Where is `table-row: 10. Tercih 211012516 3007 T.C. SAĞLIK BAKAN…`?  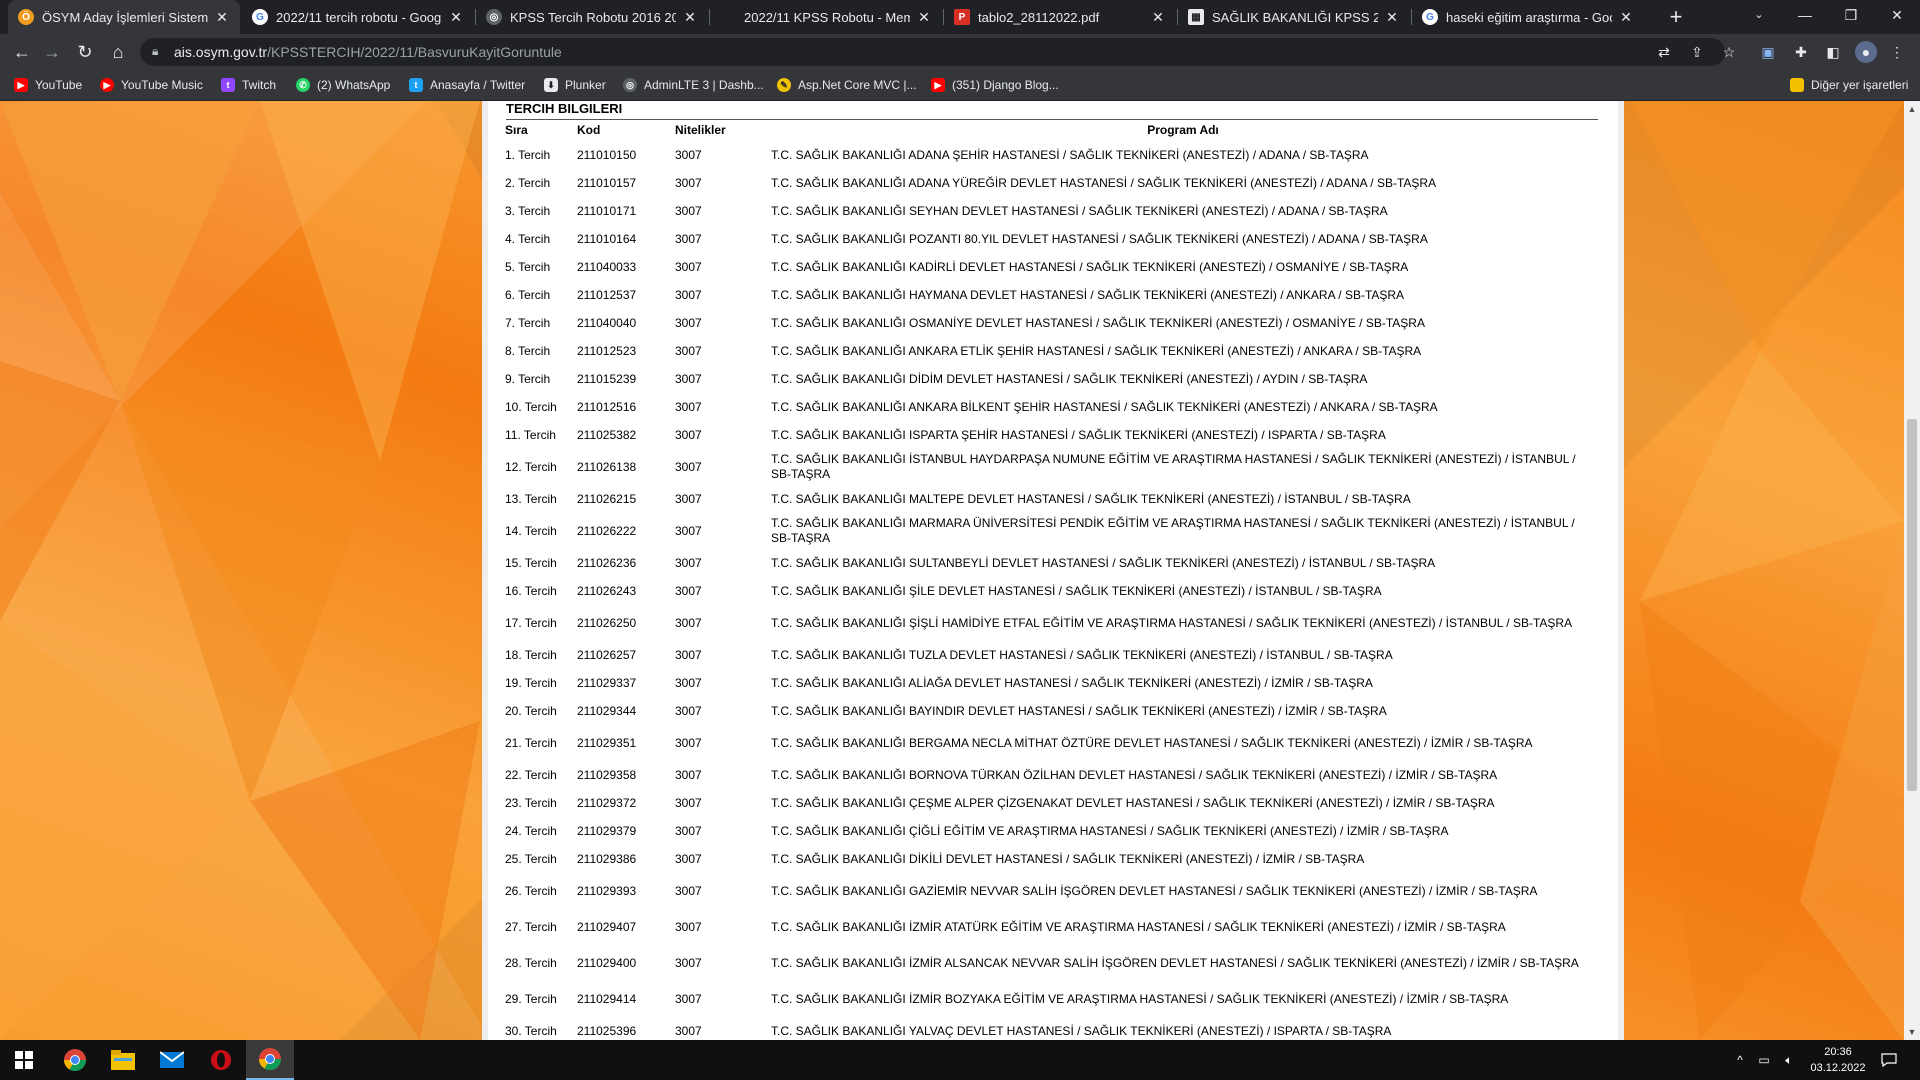
table-row: 10. Tercih 211012516 3007 T.C. SAĞLIK BAKAN… is located at coordinates (1050, 407).